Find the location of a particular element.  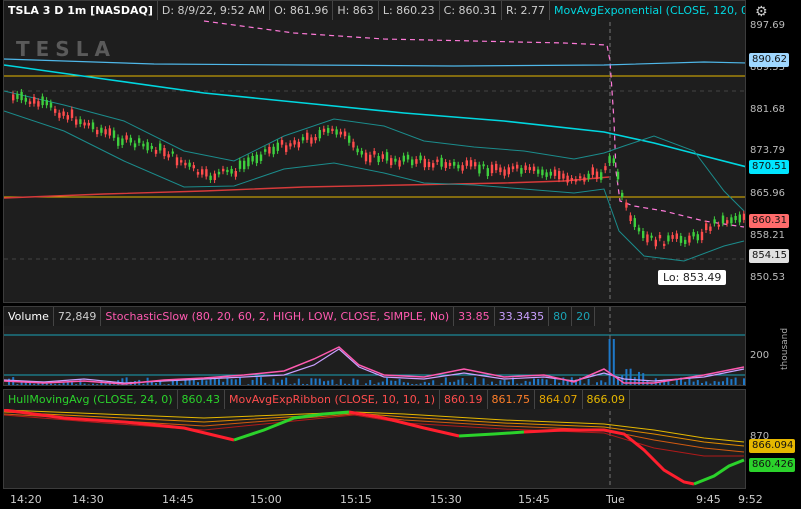

price-tag-ema: 870.51 is located at coordinates (769, 167).